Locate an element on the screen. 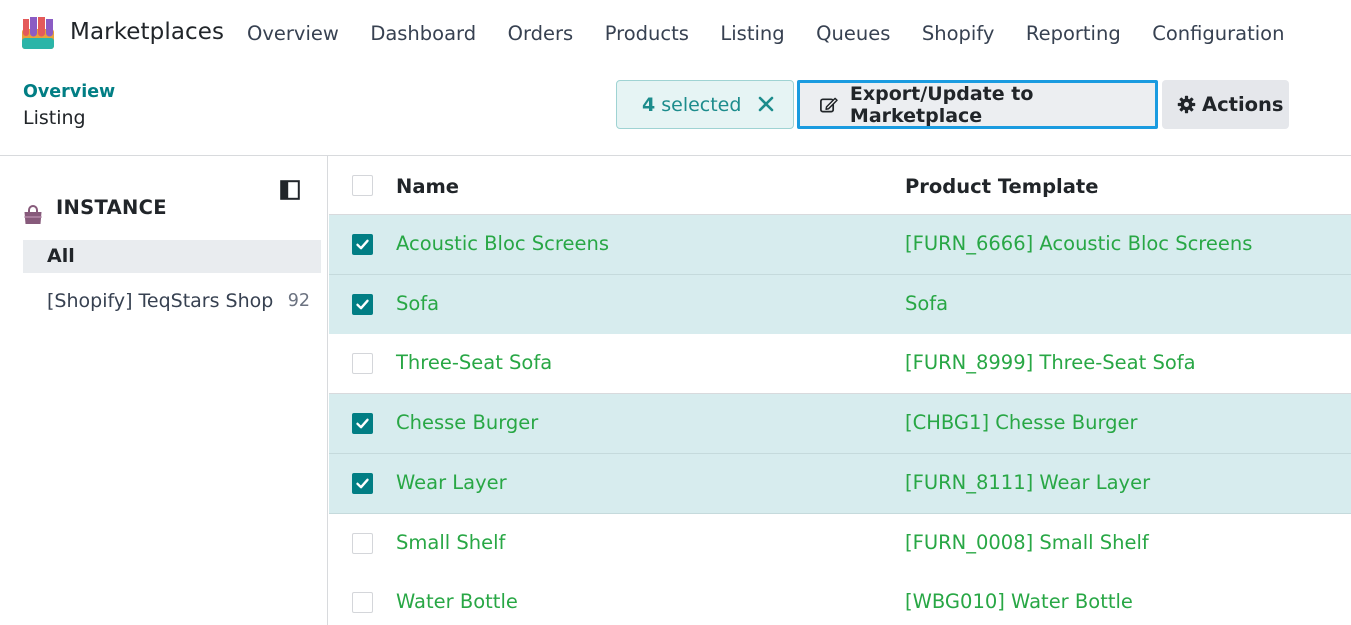 Image resolution: width=1351 pixels, height=625 pixels. cell-name: Three-Seat Sofa is located at coordinates (474, 362).